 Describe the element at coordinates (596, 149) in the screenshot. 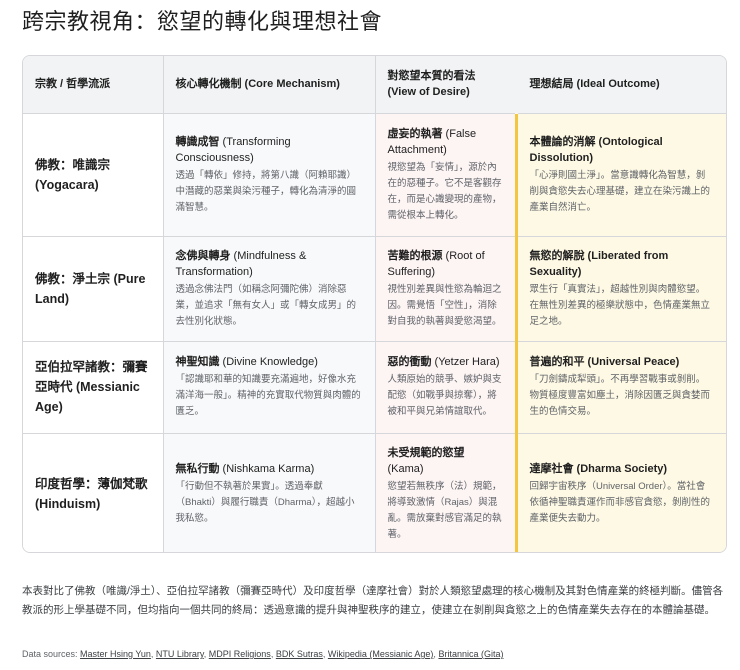

I see `outcome-title: 本體論的消解 (Ontological Dissolution)` at that location.